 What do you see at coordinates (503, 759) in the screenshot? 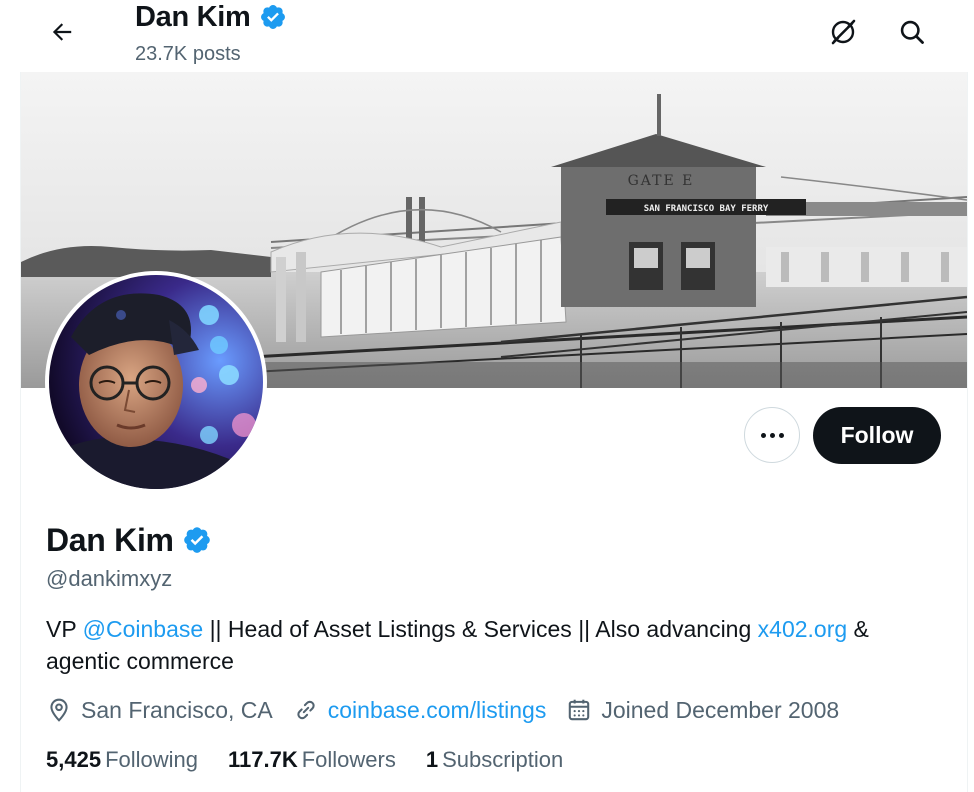
I see `subscriptions-label: Subscription` at bounding box center [503, 759].